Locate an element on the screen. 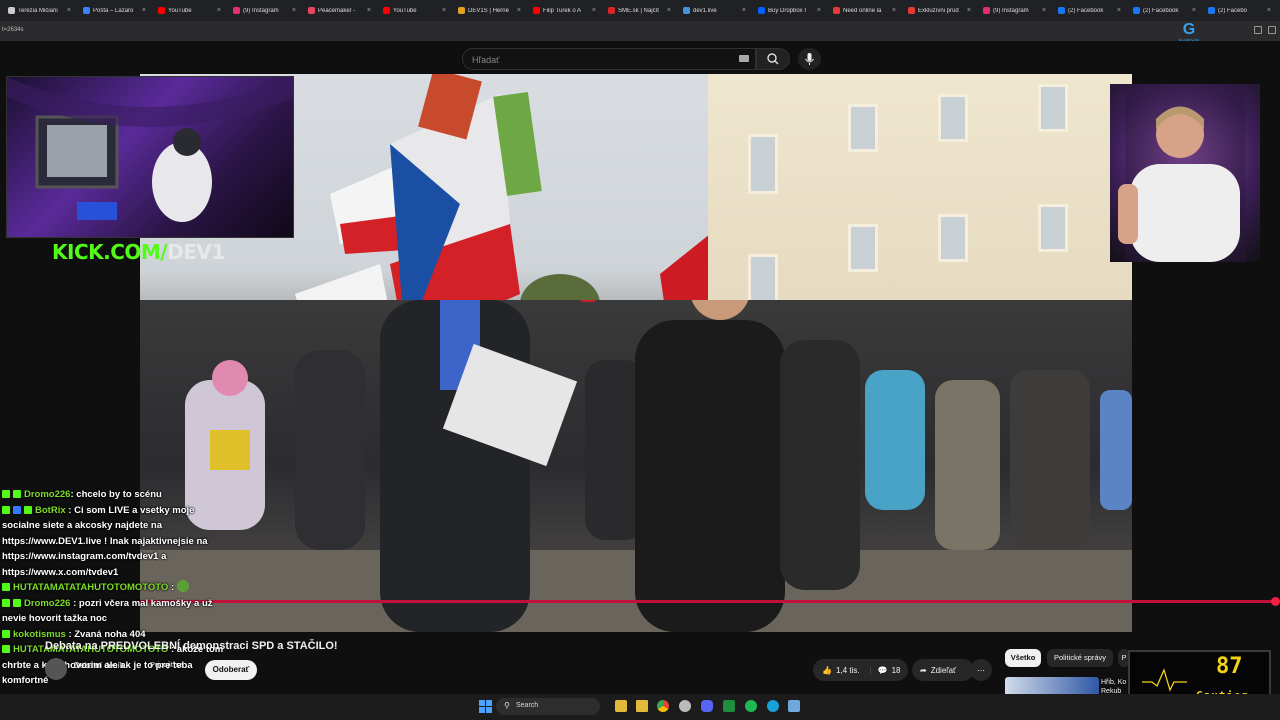  chip-political-news: Politické správy is located at coordinates (1080, 658).